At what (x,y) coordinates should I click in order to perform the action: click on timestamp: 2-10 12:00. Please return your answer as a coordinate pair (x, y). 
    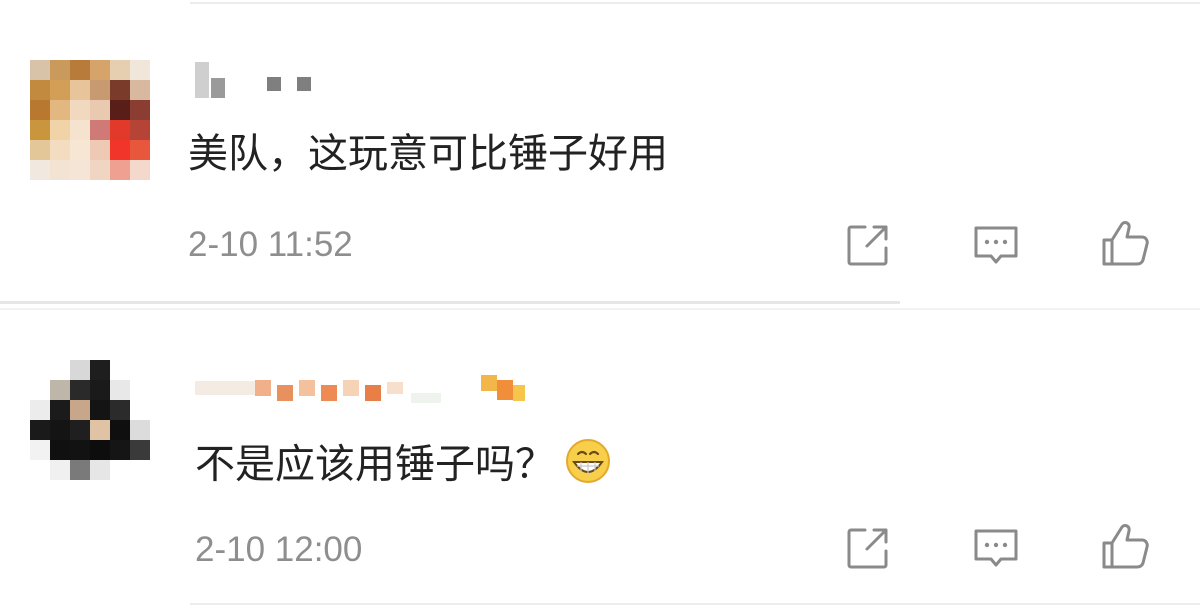
    Looking at the image, I should click on (279, 549).